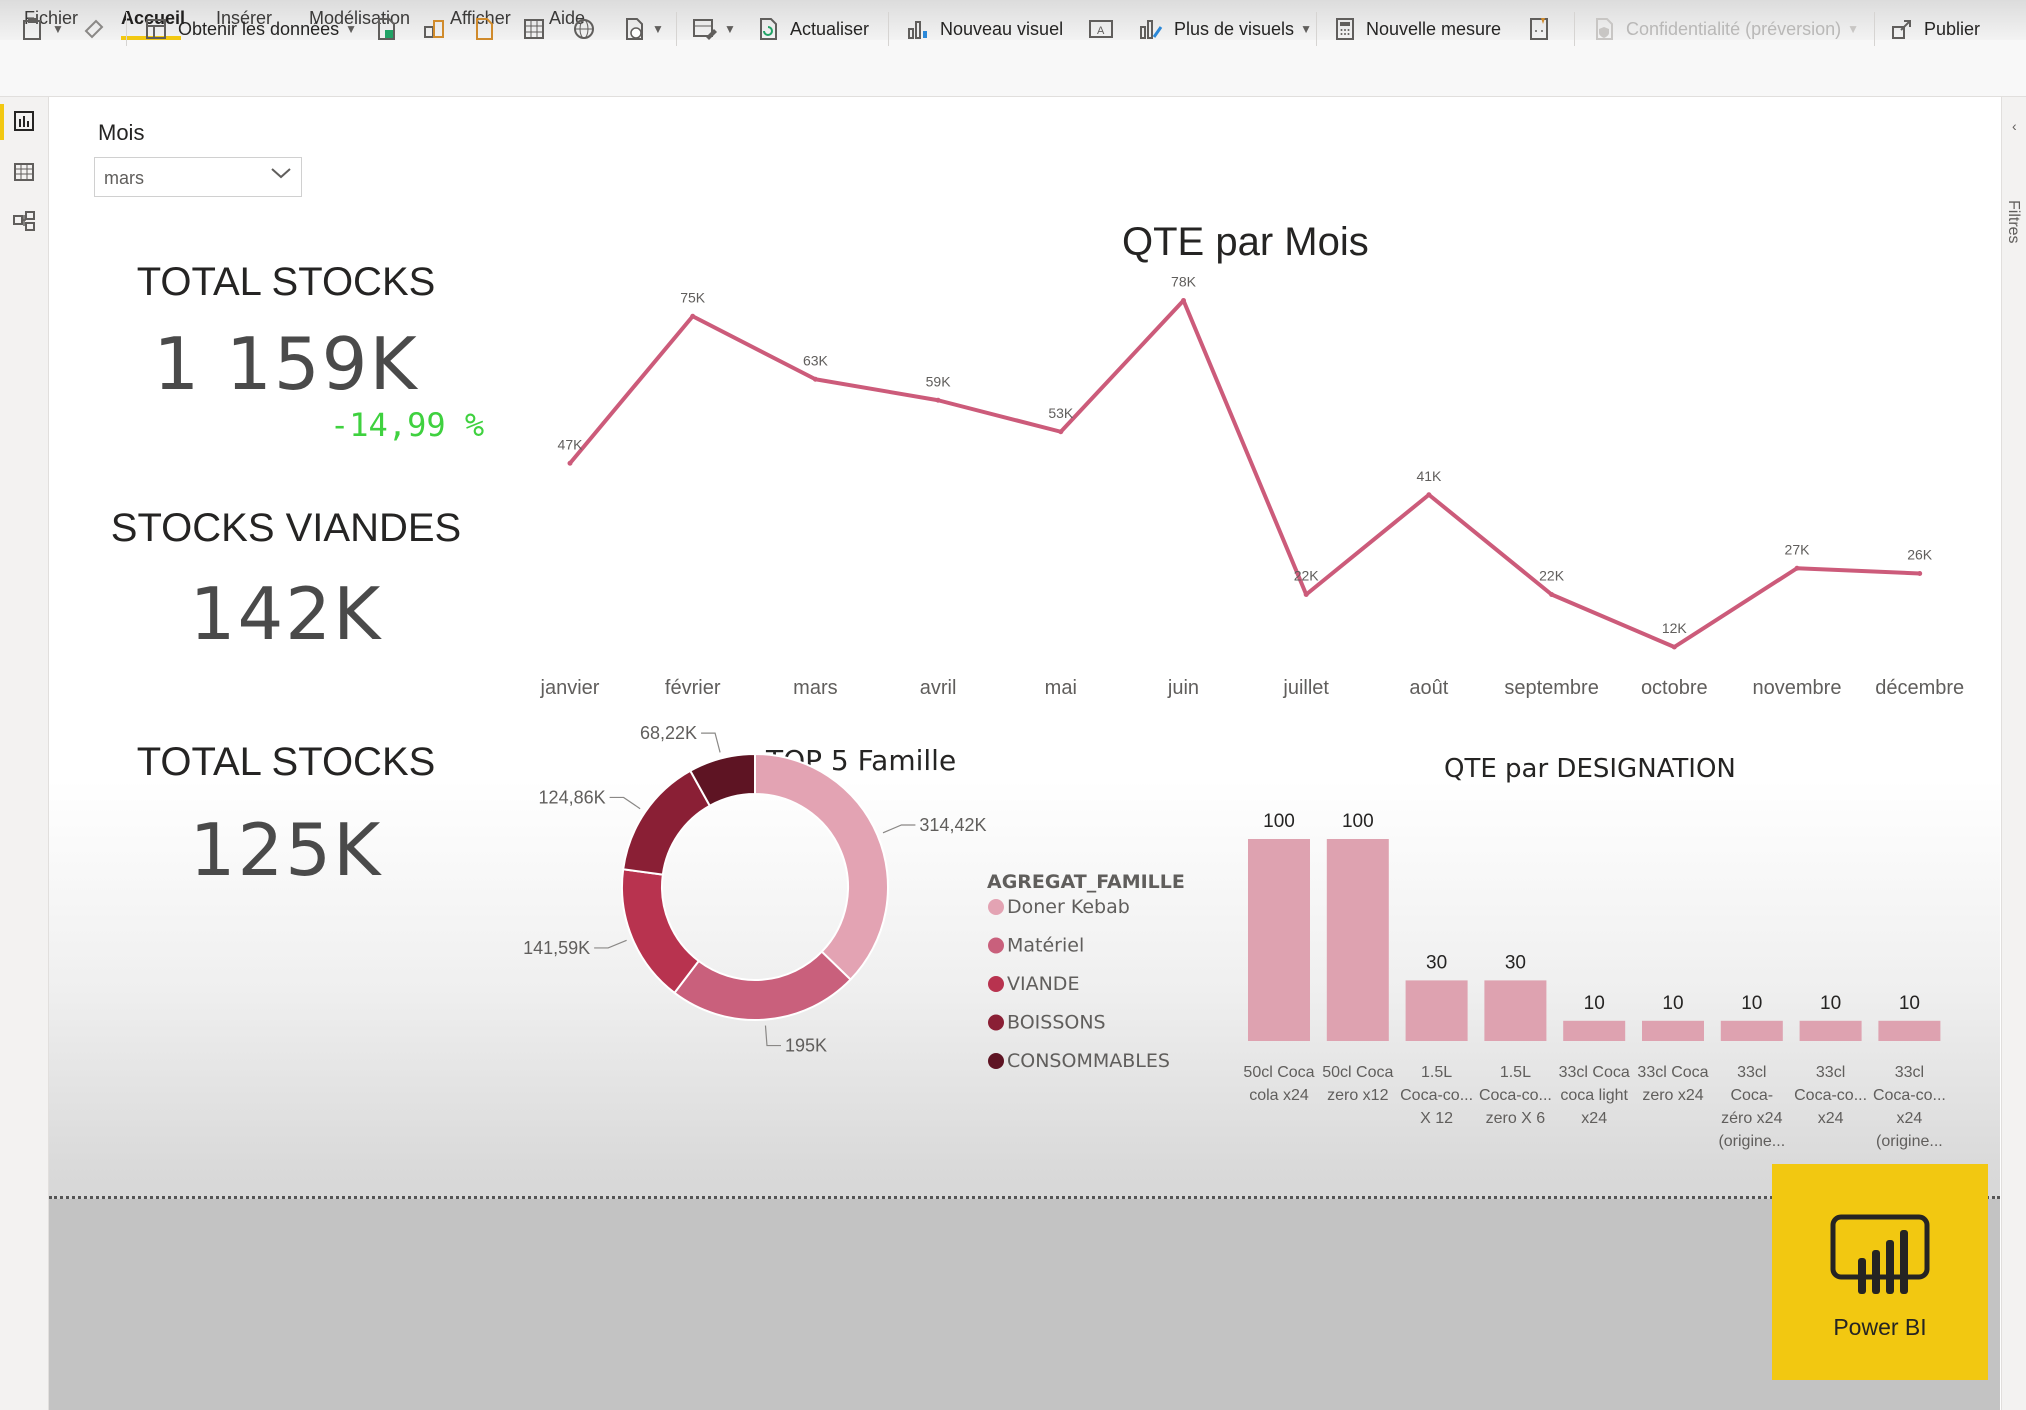 Image resolution: width=2026 pixels, height=1410 pixels. Describe the element at coordinates (1797, 688) in the screenshot. I see `x-tick-label: novembre` at that location.